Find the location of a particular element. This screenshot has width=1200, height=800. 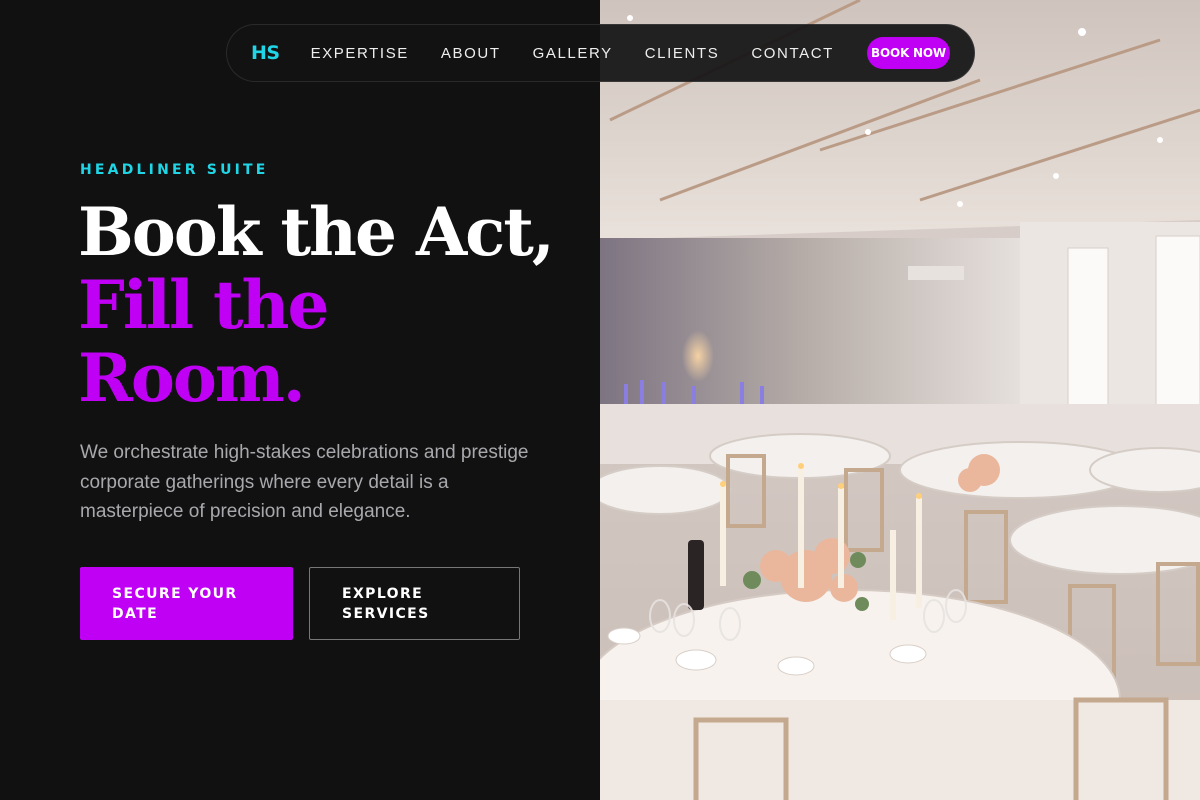

primary-cta-line-2: DATE is located at coordinates (135, 613).